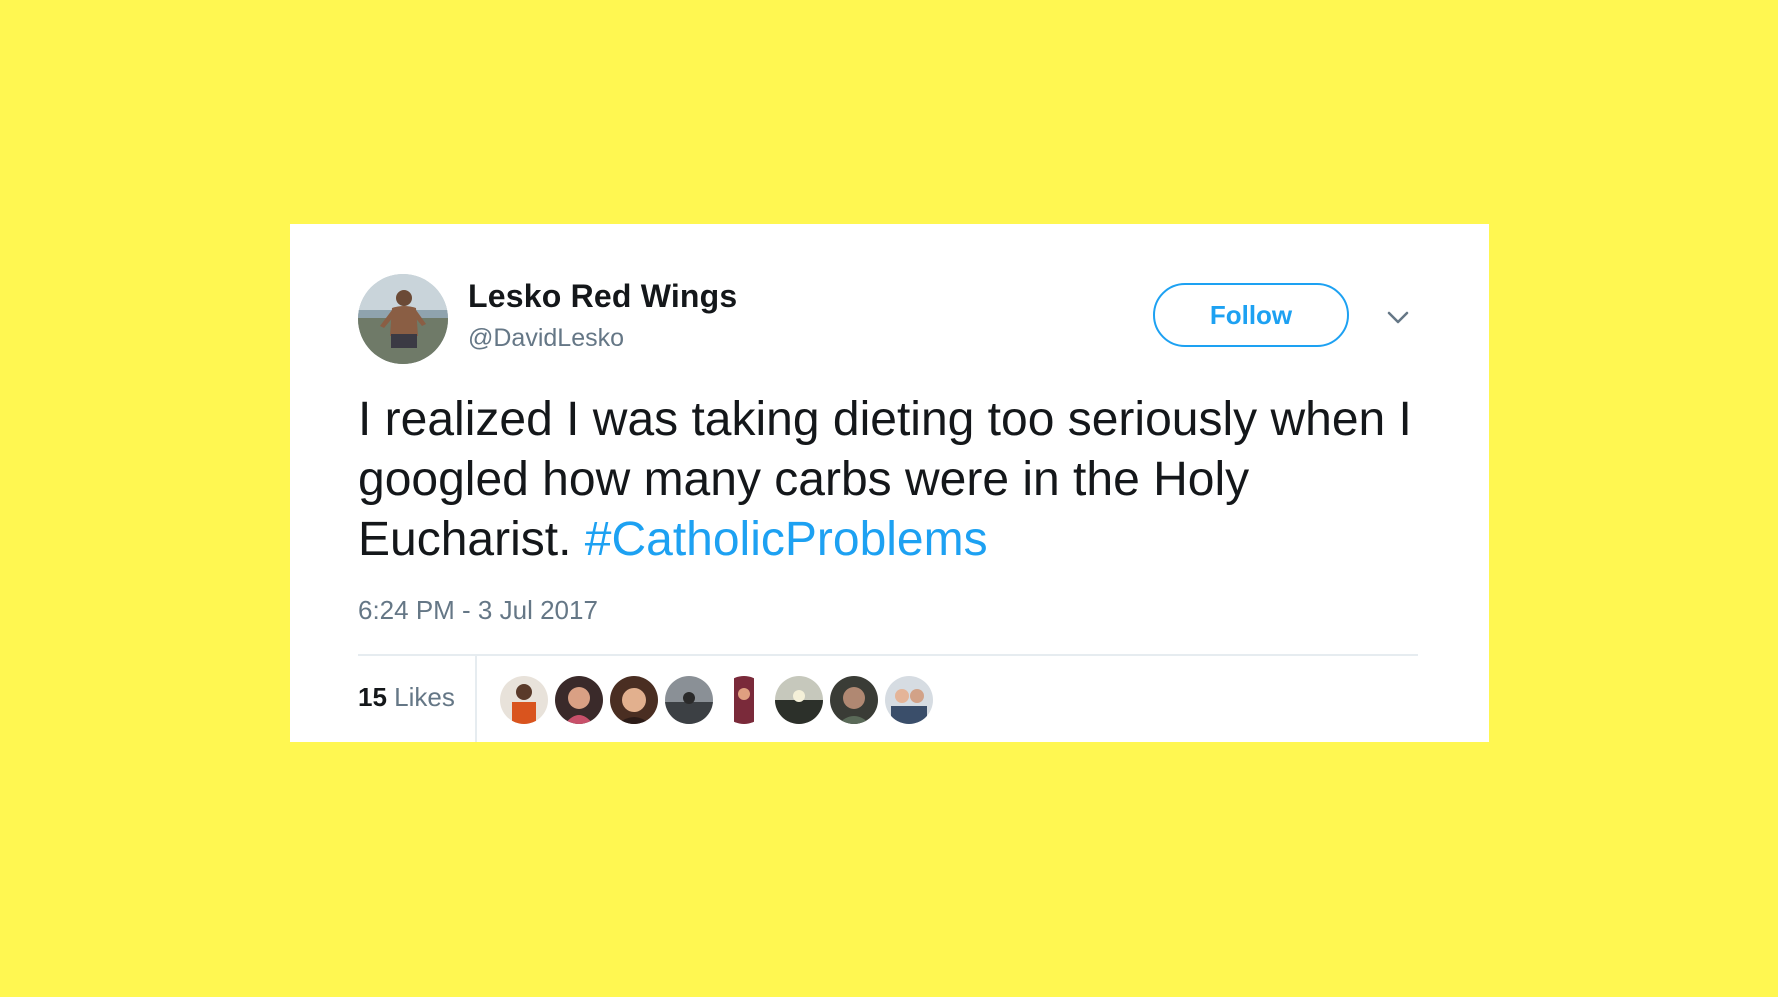 Image resolution: width=1778 pixels, height=997 pixels. I want to click on likes-number: 15, so click(372, 697).